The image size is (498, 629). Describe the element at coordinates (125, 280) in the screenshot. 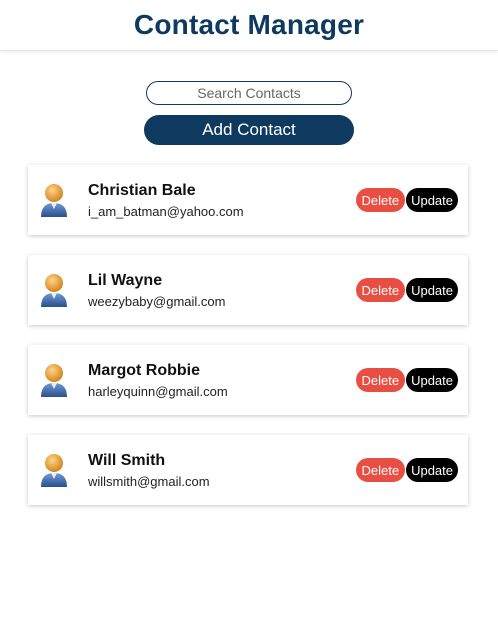

I see `contact-name: Lil Wayne` at that location.